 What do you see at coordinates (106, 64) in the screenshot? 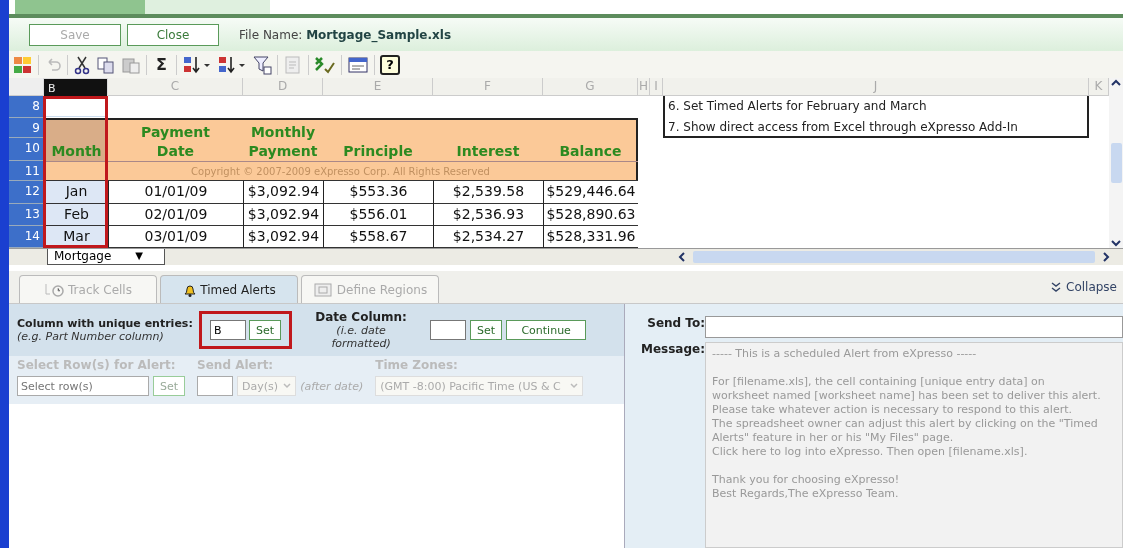
I see `copy-icon` at bounding box center [106, 64].